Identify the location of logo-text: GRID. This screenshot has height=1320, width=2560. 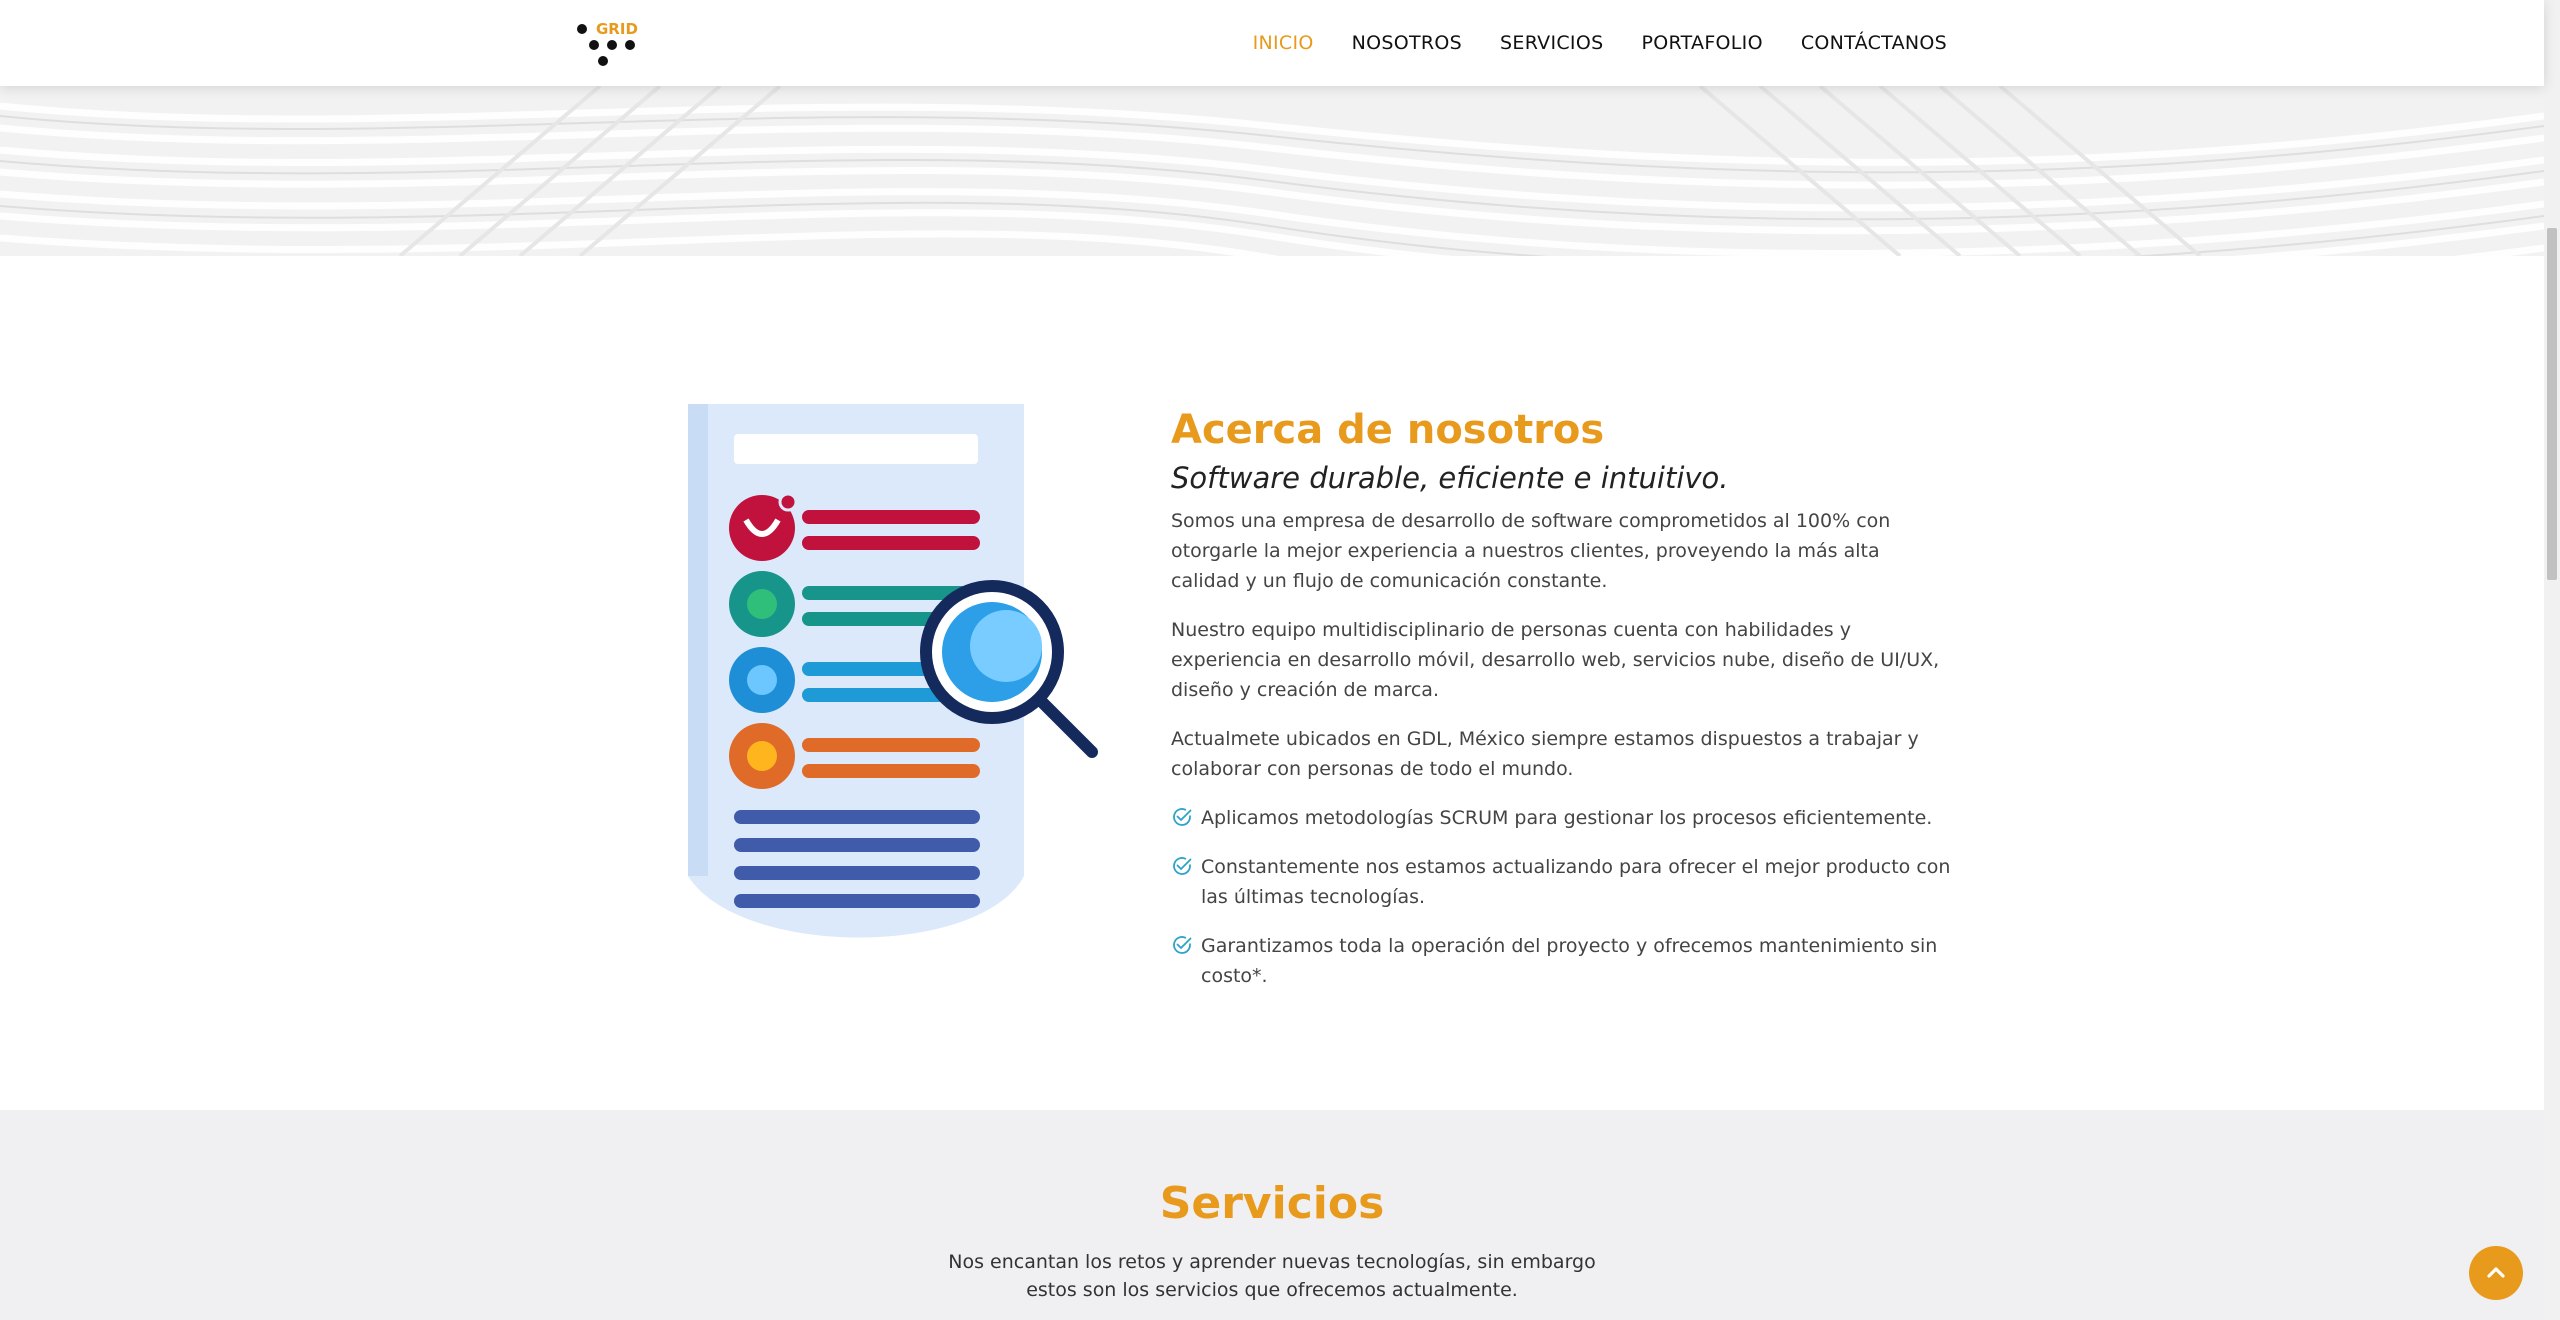
(617, 29).